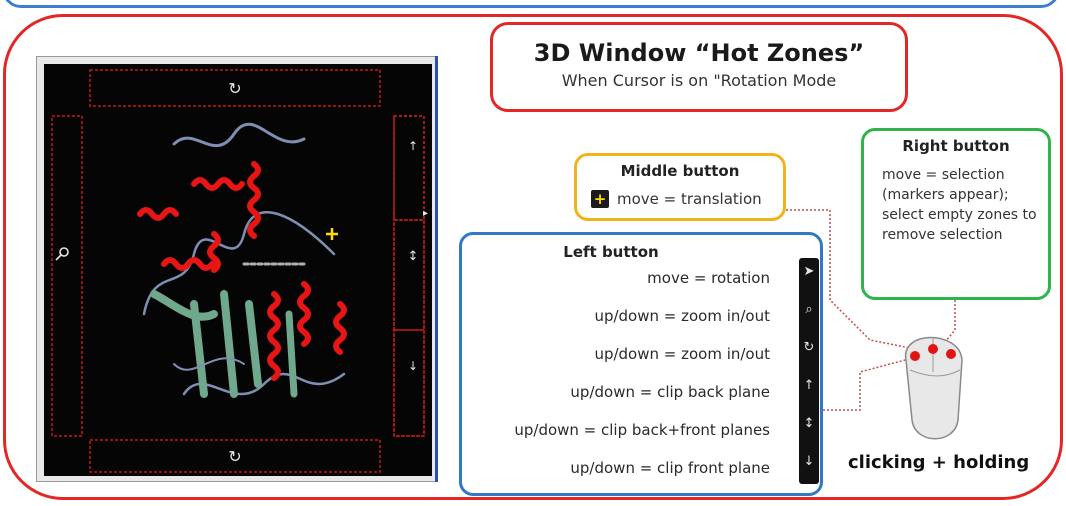  I want to click on connector-lines, so click(874, 324).